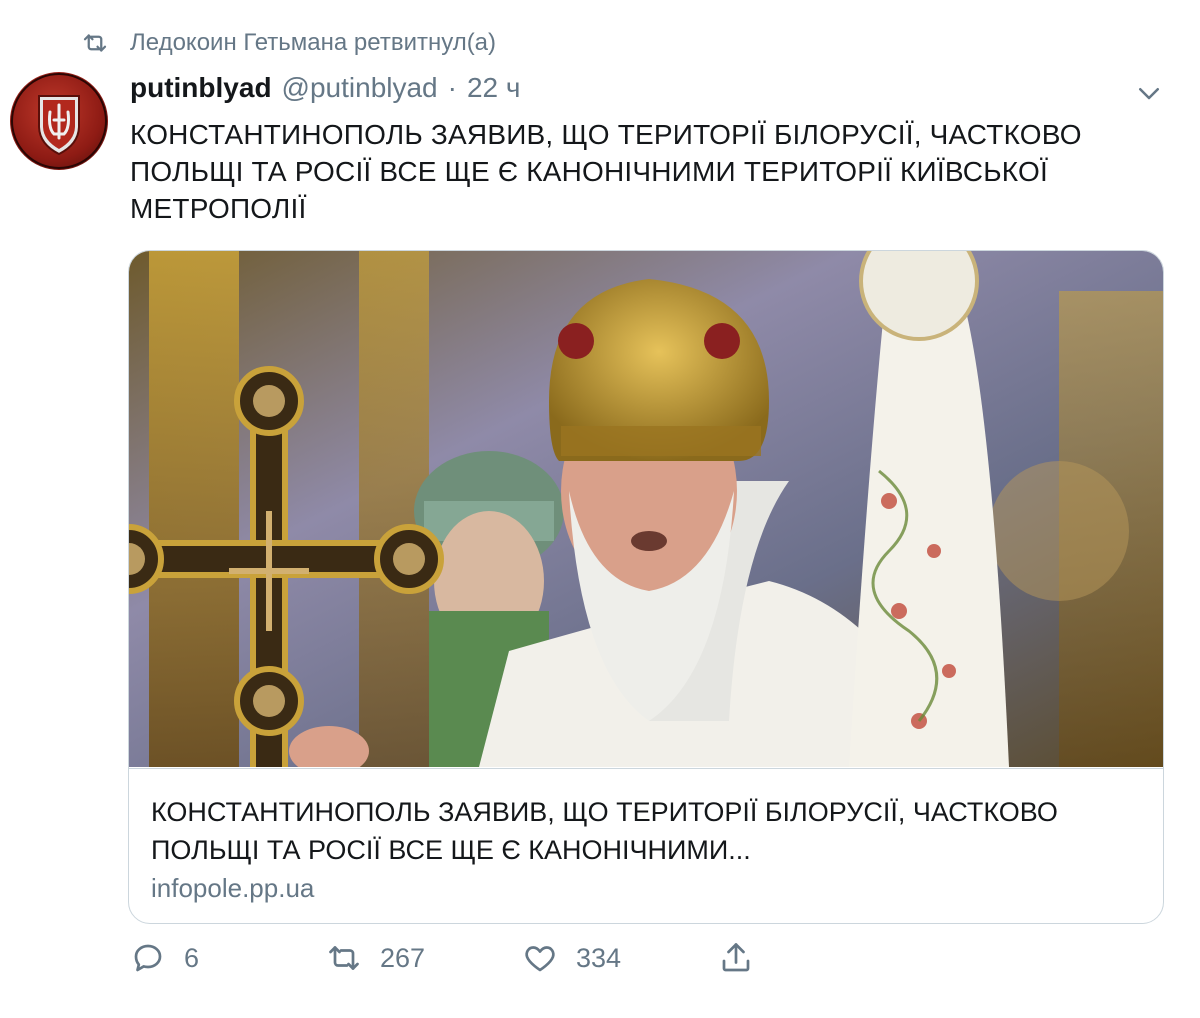  I want to click on tweet-actions: 6 267 334, so click(442, 958).